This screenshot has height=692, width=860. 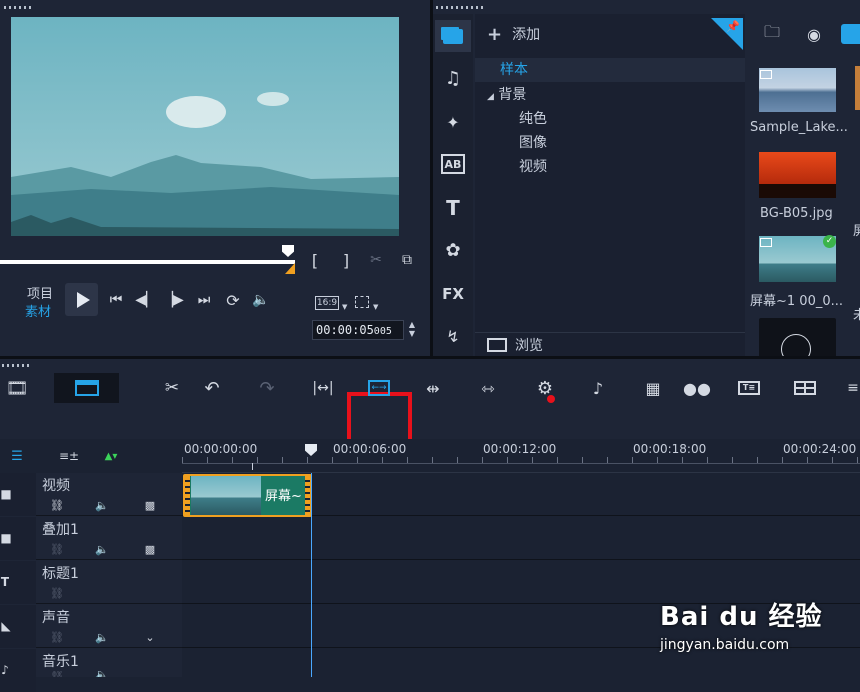 What do you see at coordinates (173, 300) in the screenshot?
I see `step-forward-icon: ▕▶` at bounding box center [173, 300].